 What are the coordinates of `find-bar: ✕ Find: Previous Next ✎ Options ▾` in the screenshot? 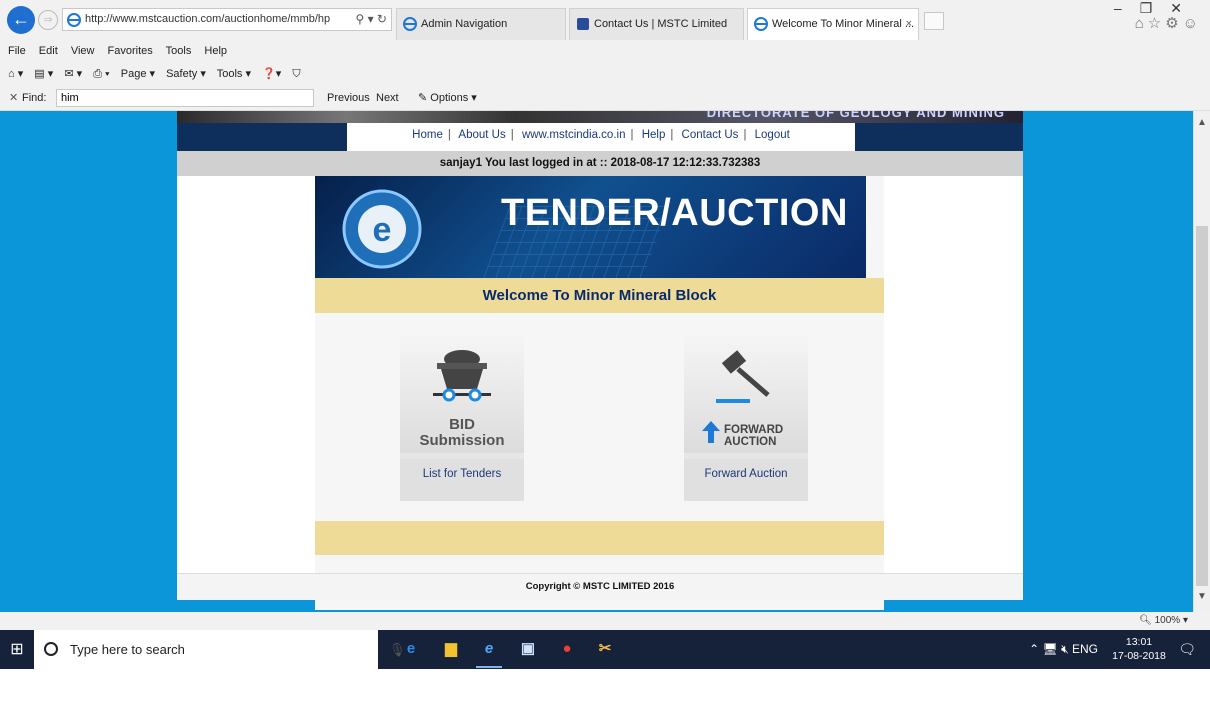 It's located at (605, 98).